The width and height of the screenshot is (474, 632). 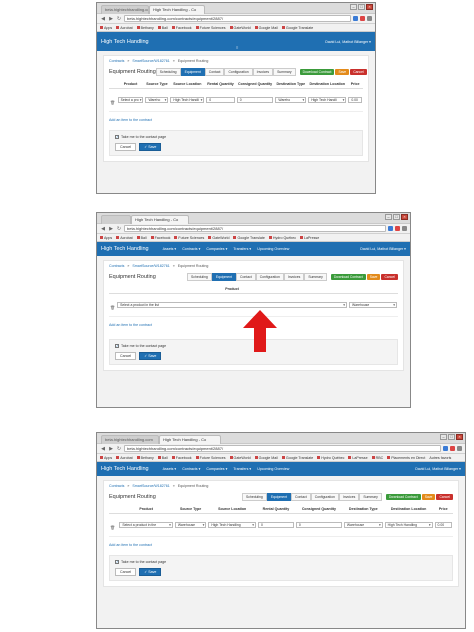 I want to click on destination-type-select: Warehouse, so click(x=363, y=524).